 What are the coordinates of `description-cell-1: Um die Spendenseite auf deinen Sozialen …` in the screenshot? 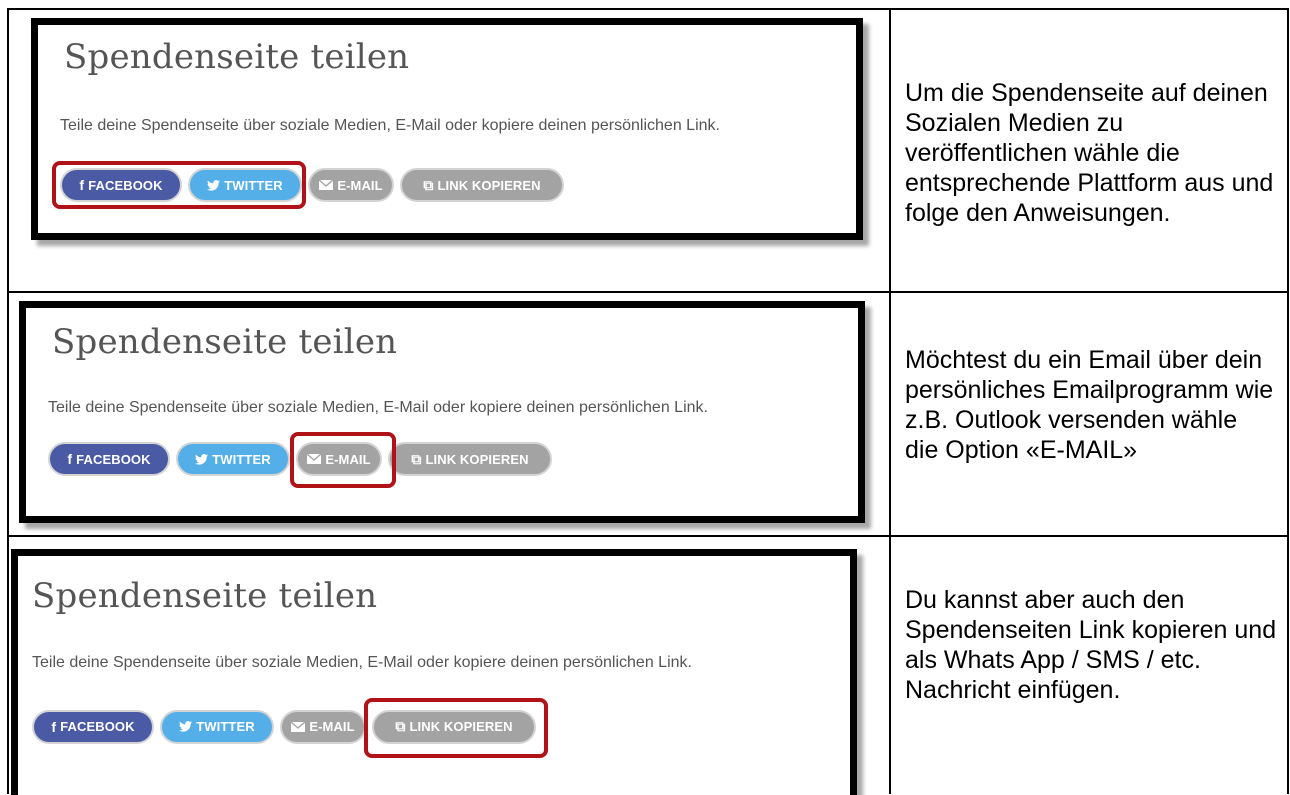 It's located at (1089, 150).